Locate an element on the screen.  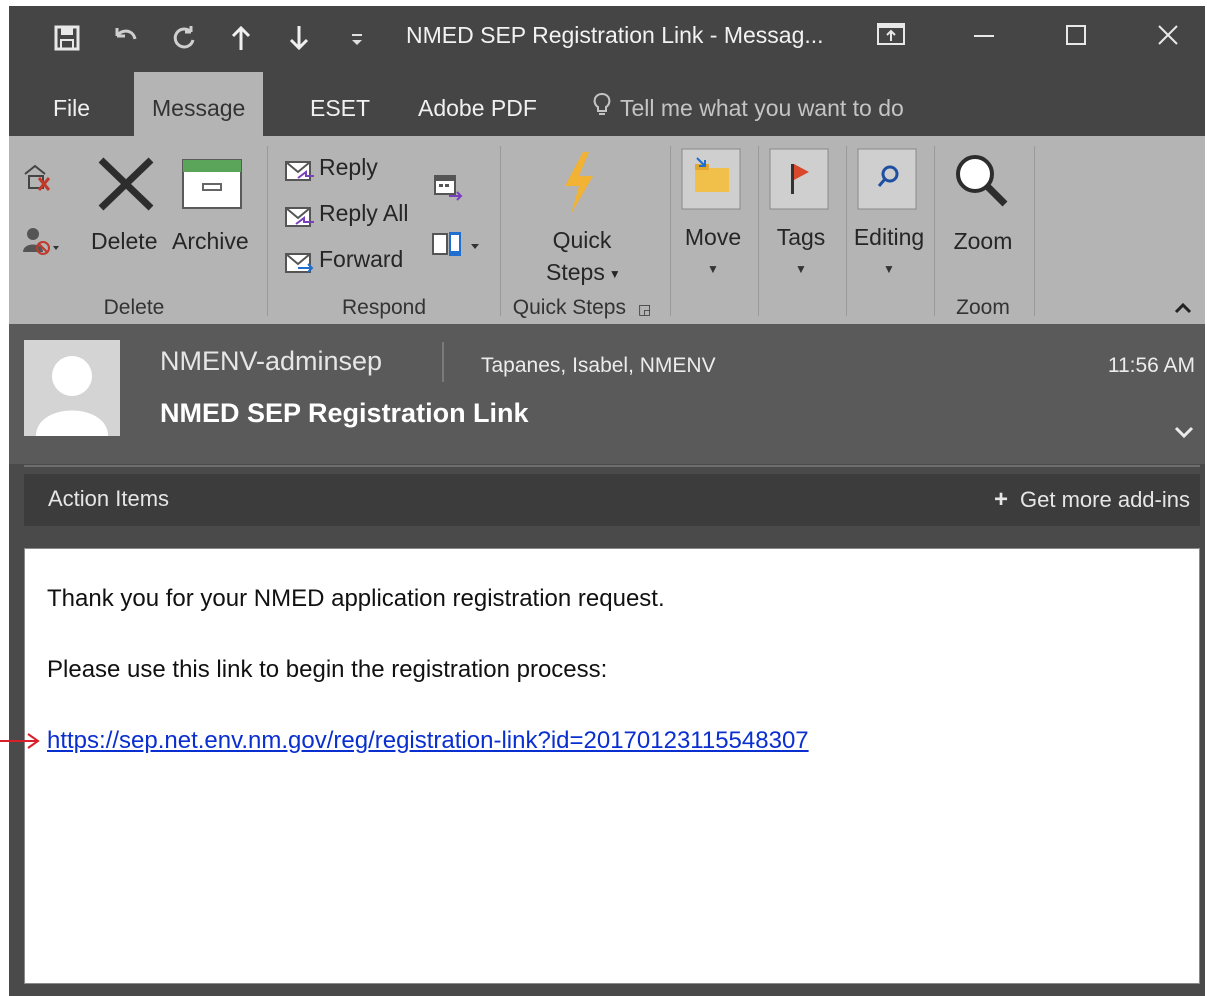
collapse-ribbon-icon is located at coordinates (1183, 310).